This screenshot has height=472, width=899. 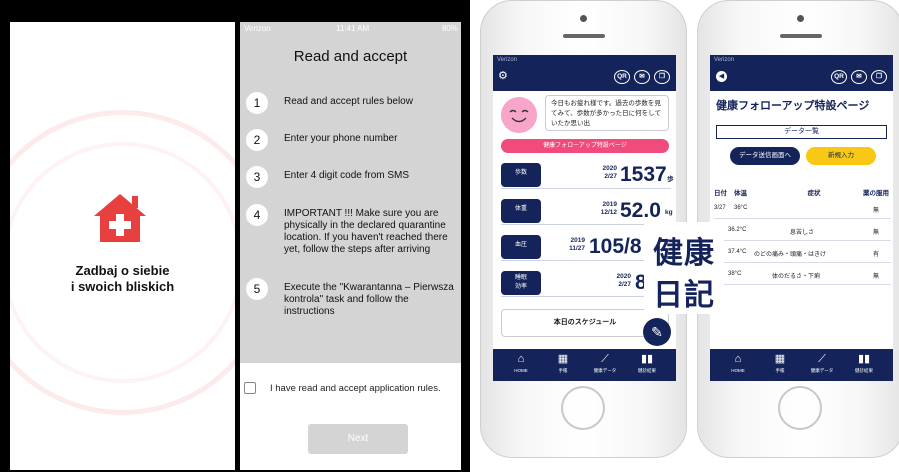 I want to click on step-number: 3, so click(x=257, y=177).